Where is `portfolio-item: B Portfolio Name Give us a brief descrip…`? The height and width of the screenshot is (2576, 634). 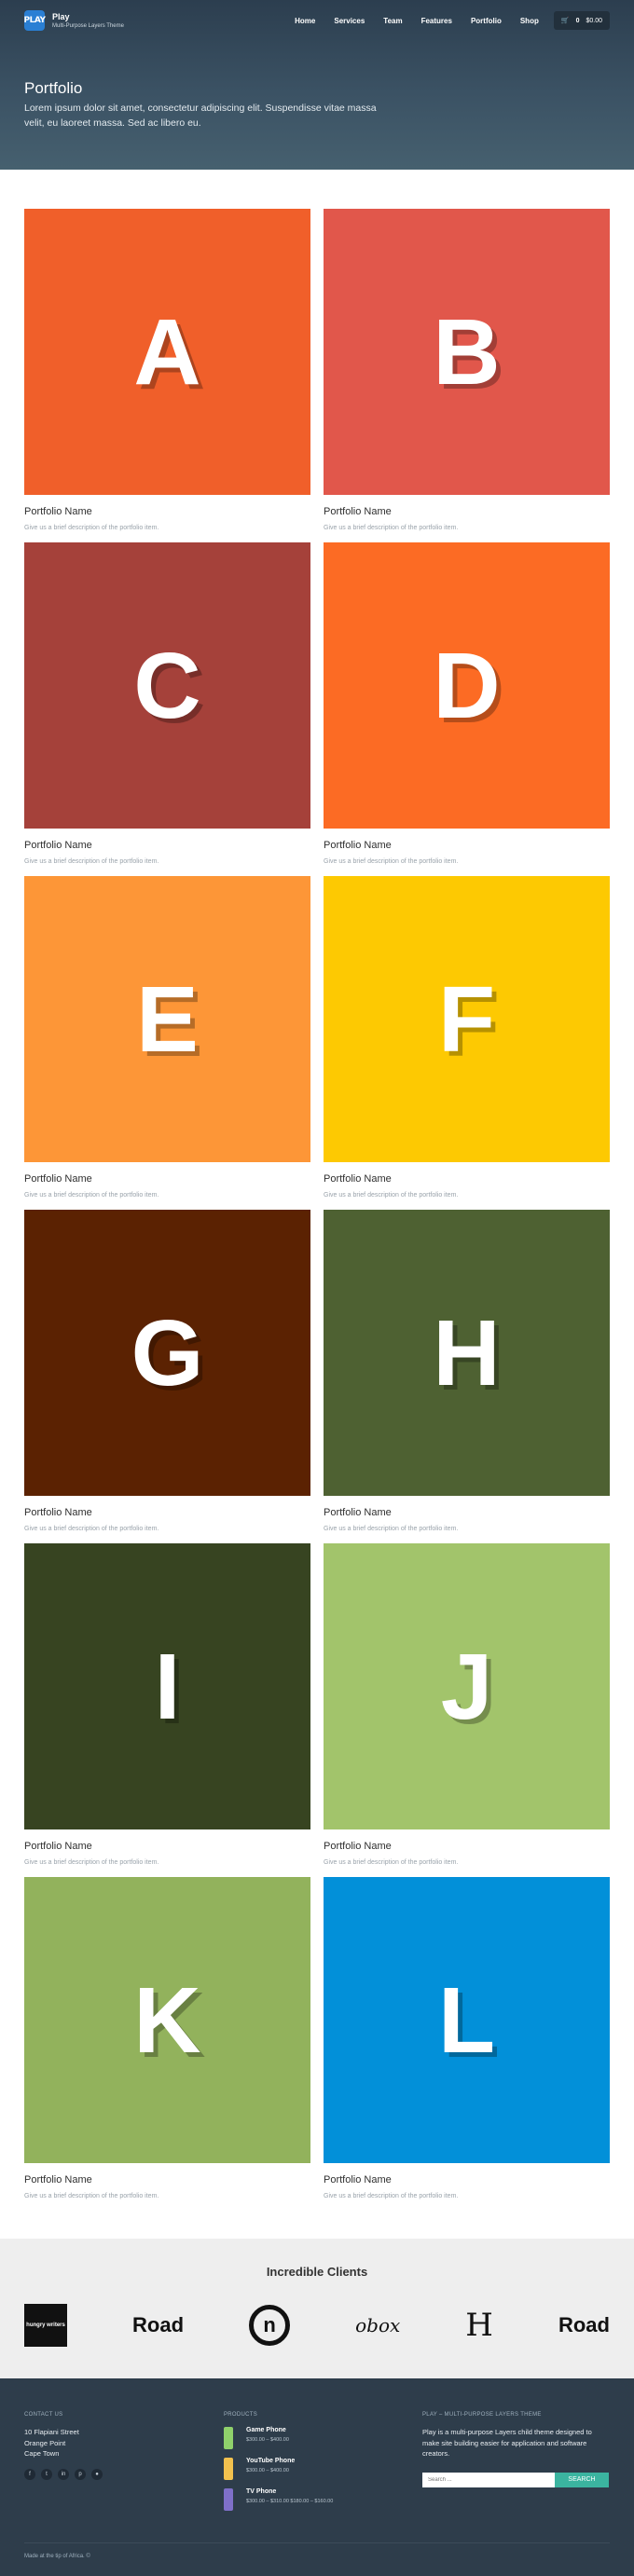
portfolio-item: B Portfolio Name Give us a brief descrip… is located at coordinates (467, 375).